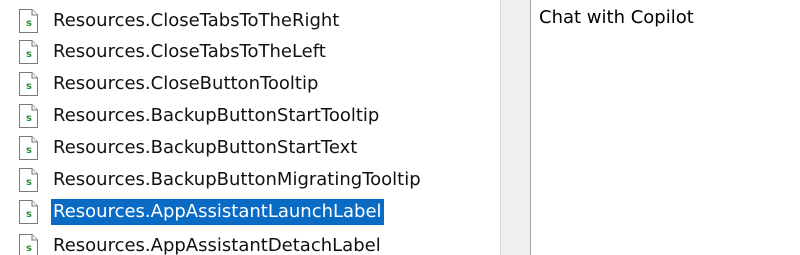 The width and height of the screenshot is (800, 255). What do you see at coordinates (205, 147) in the screenshot?
I see `tree-item-label: Resources.BackupButtonStartText` at bounding box center [205, 147].